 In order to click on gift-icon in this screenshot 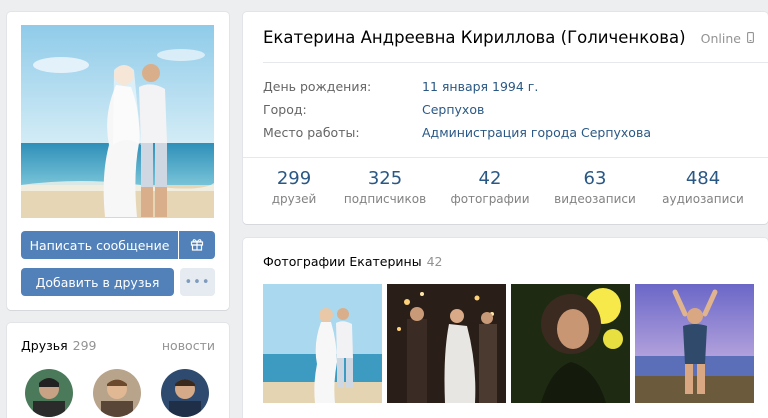, I will do `click(197, 245)`.